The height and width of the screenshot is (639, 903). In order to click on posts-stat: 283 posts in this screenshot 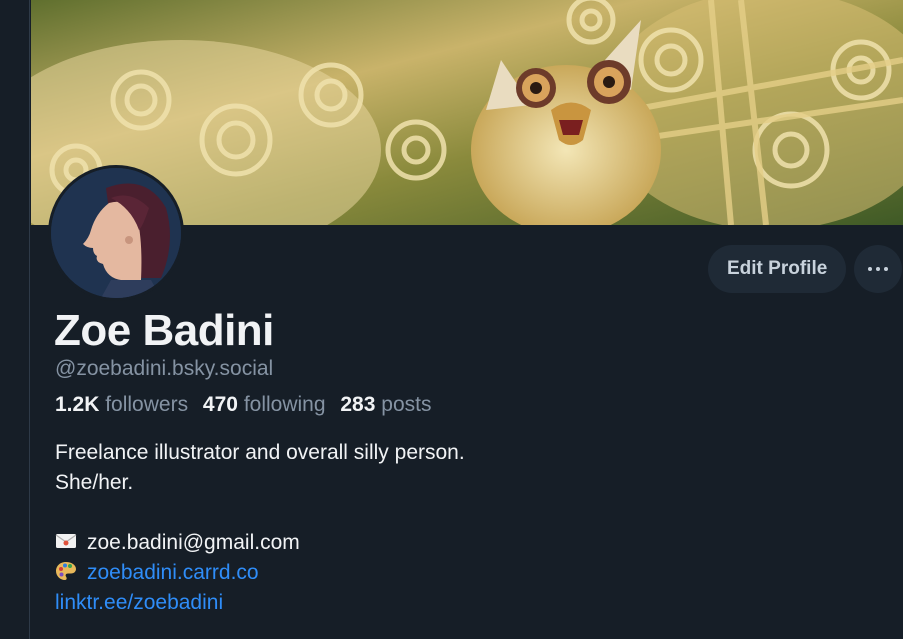, I will do `click(385, 404)`.